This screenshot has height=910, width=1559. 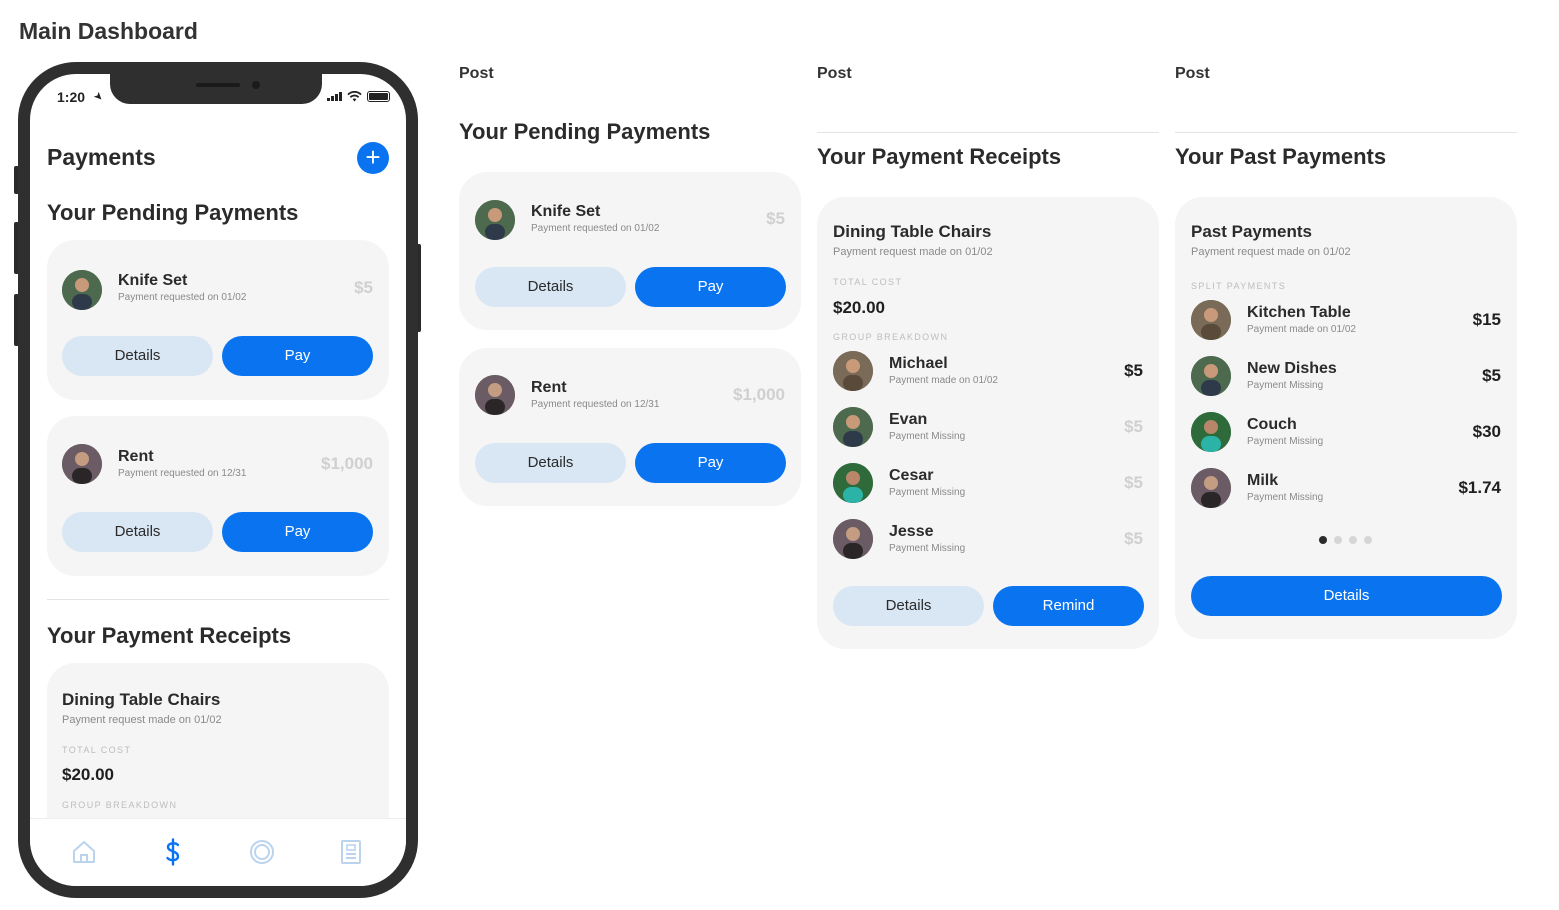 I want to click on item-amount: $30, so click(x=1486, y=431).